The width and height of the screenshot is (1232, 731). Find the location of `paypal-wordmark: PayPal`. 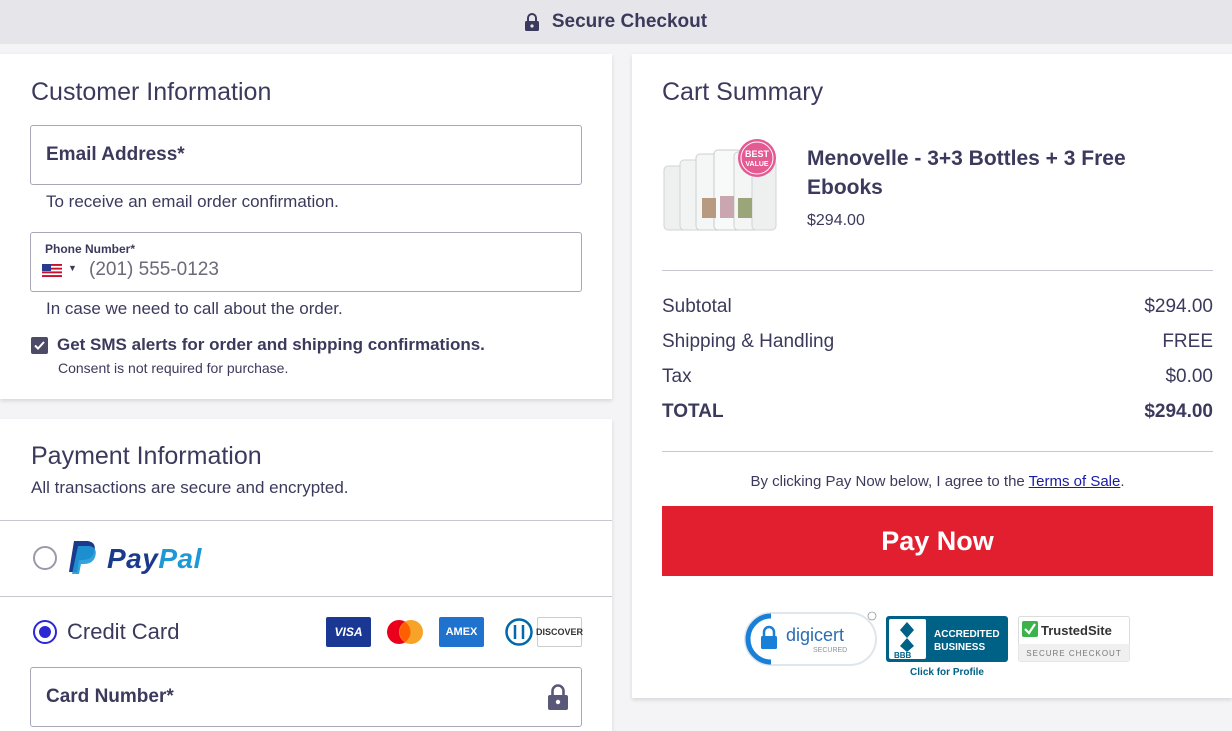

paypal-wordmark: PayPal is located at coordinates (154, 559).